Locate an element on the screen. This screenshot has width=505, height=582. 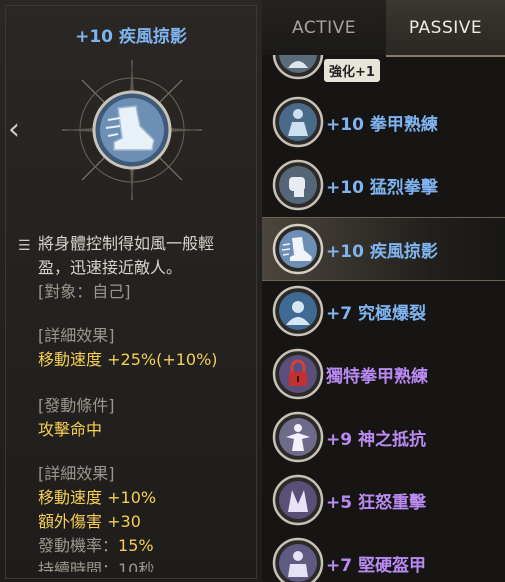
skill-name-2: +10 猛烈拳擊 is located at coordinates (382, 187).